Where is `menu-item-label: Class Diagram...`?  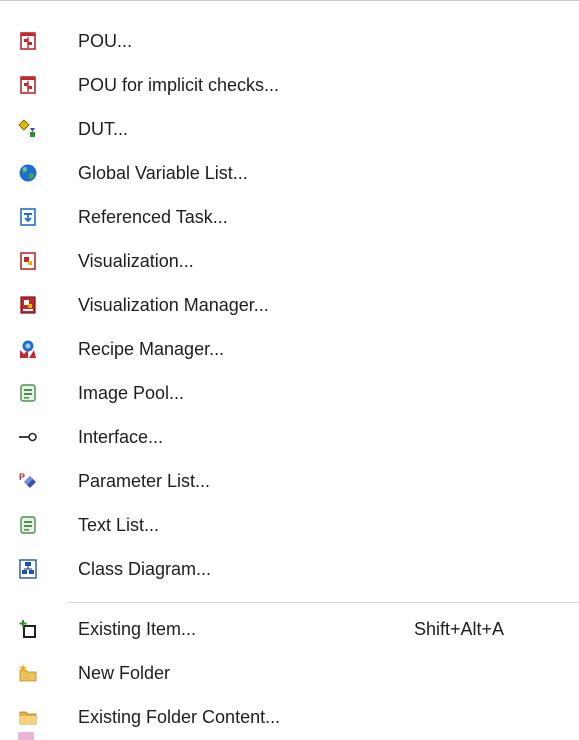
menu-item-label: Class Diagram... is located at coordinates (145, 569).